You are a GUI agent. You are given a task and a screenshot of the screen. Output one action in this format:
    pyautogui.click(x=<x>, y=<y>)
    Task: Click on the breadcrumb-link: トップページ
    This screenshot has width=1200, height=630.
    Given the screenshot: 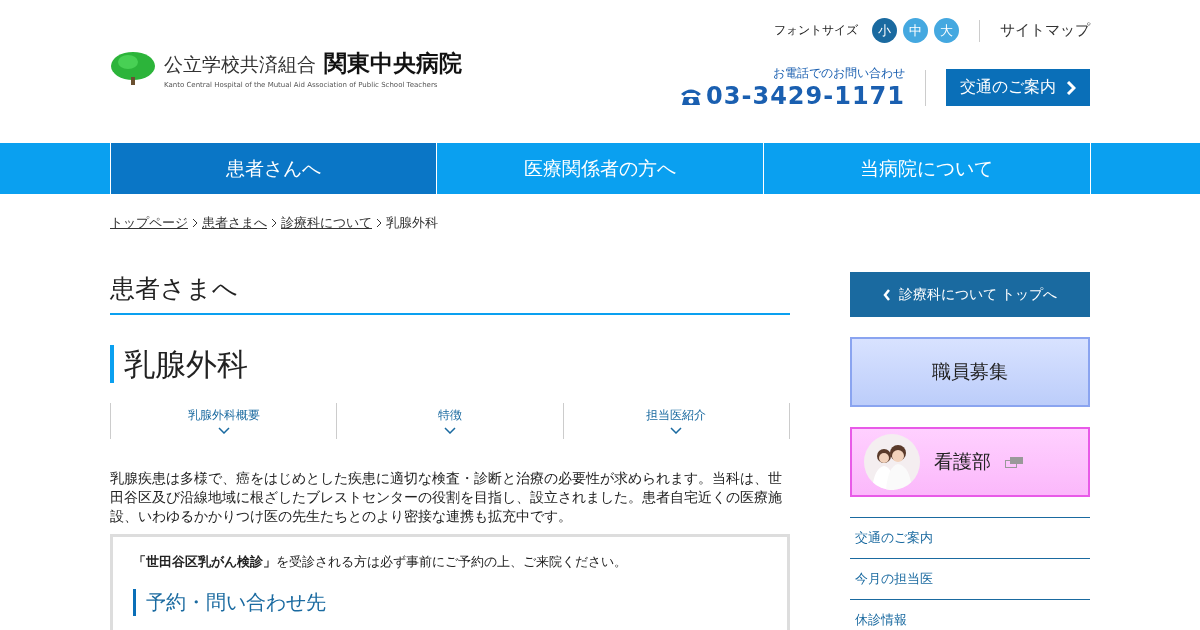 What is the action you would take?
    pyautogui.click(x=149, y=223)
    